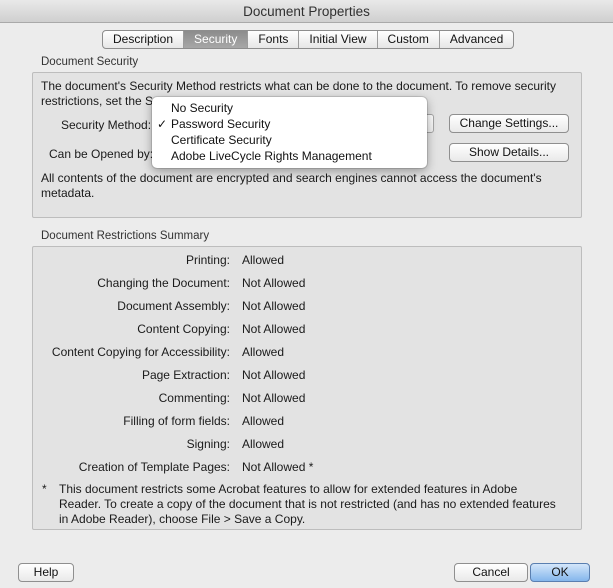 This screenshot has width=613, height=588. Describe the element at coordinates (183, 329) in the screenshot. I see `restriction-label: Content Copying:` at that location.